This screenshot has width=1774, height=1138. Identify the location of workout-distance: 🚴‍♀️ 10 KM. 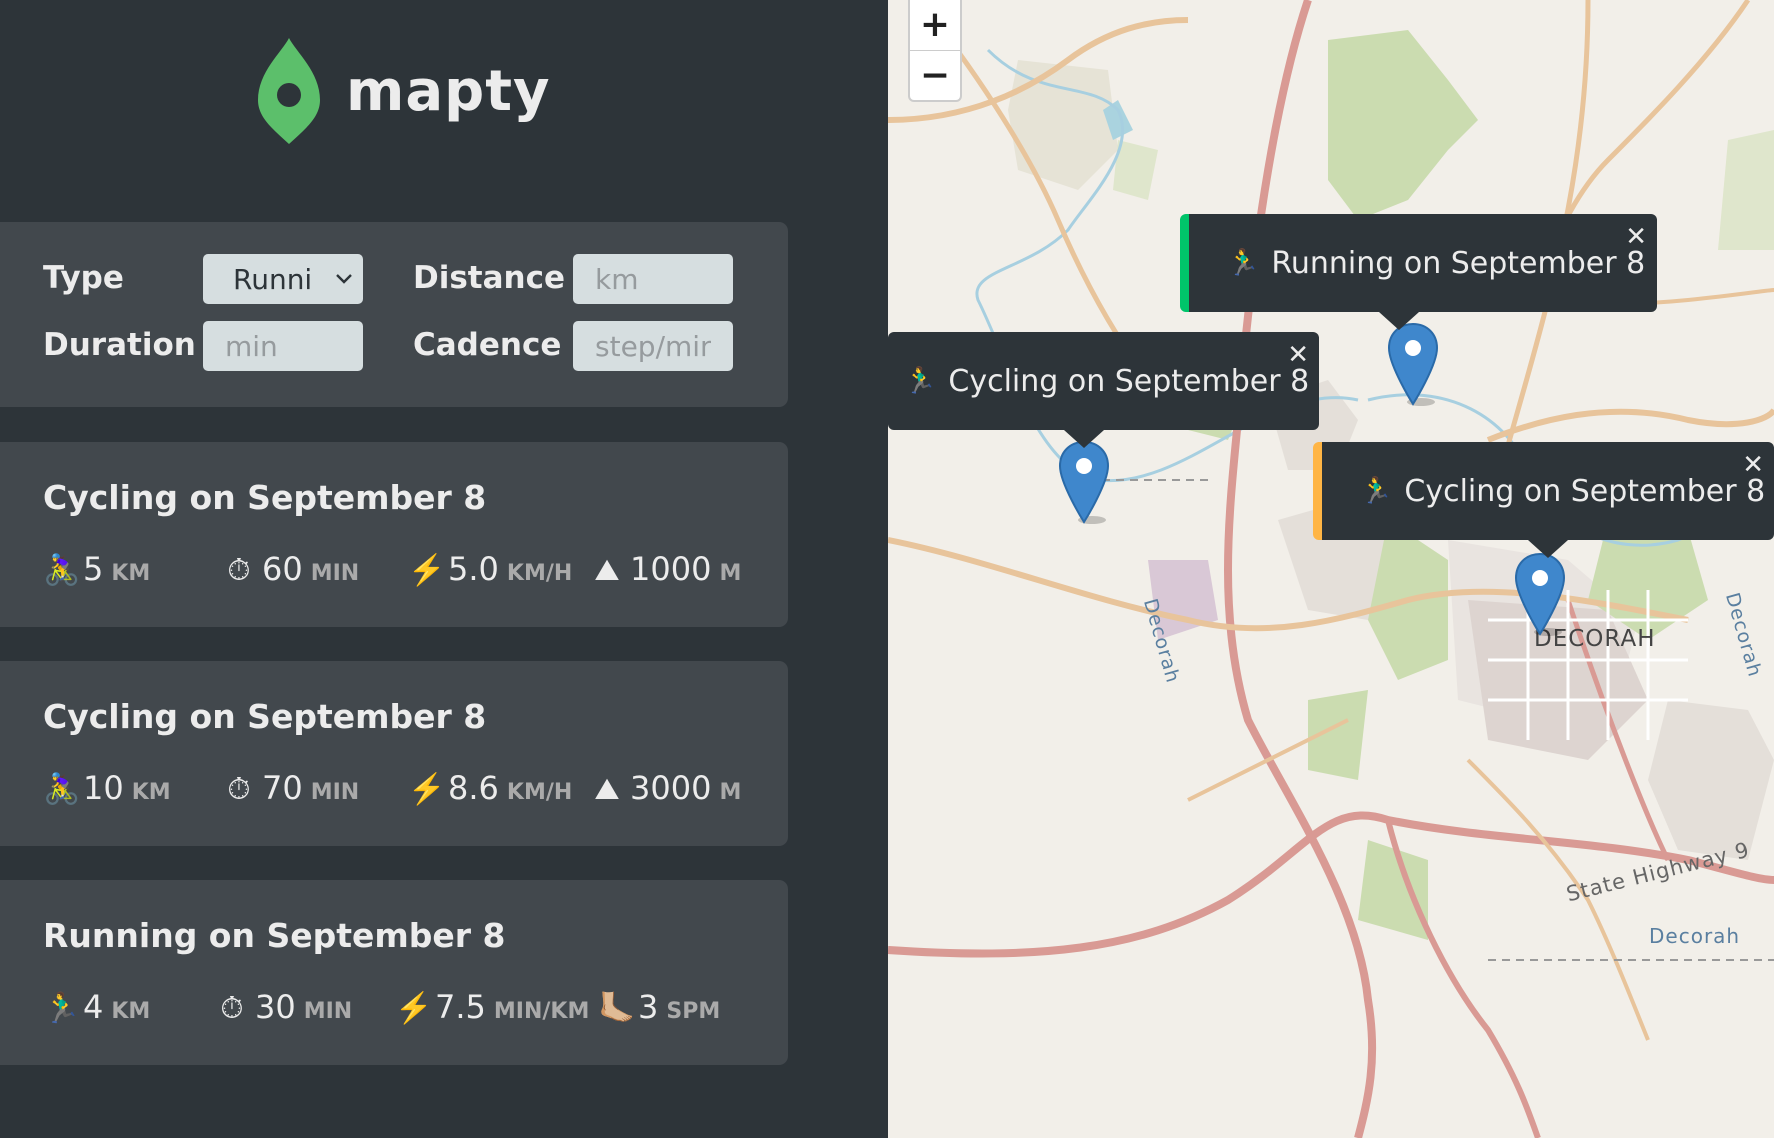
(107, 788).